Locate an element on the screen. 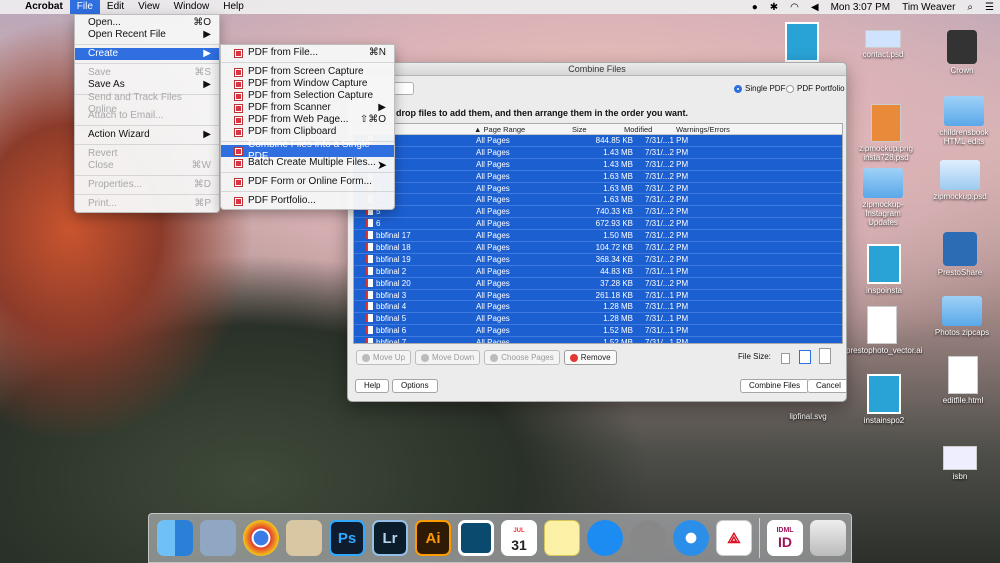 Image resolution: width=1000 pixels, height=563 pixels. table-row: bbfinal 18 All Pages 104.72 KB 7/31/...2 PM is located at coordinates (598, 248).